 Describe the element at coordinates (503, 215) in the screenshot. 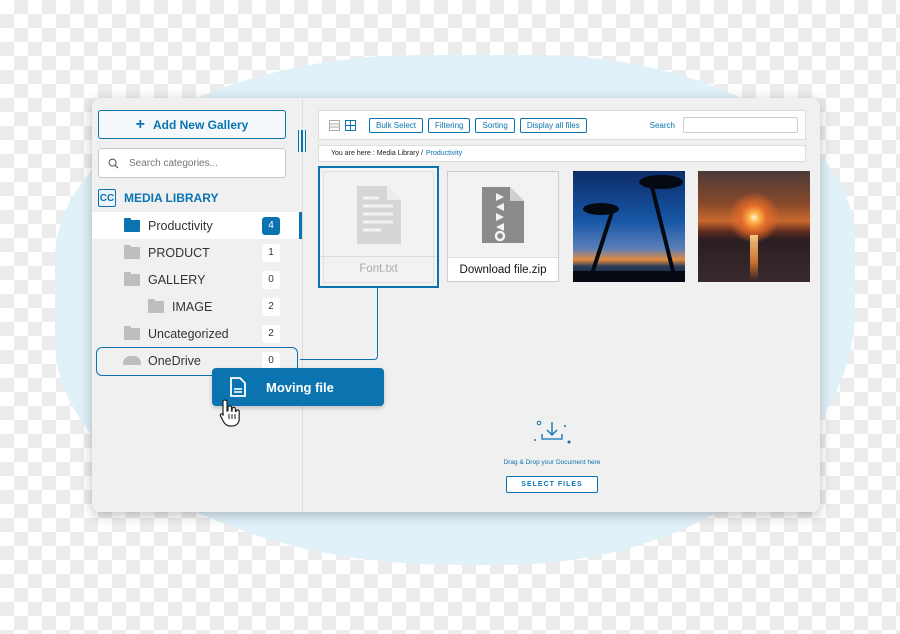

I see `zip-file-icon` at that location.